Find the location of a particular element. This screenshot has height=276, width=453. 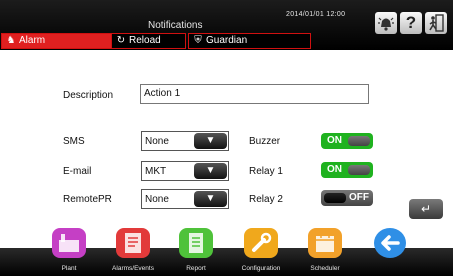

sms-value: None is located at coordinates (157, 141).